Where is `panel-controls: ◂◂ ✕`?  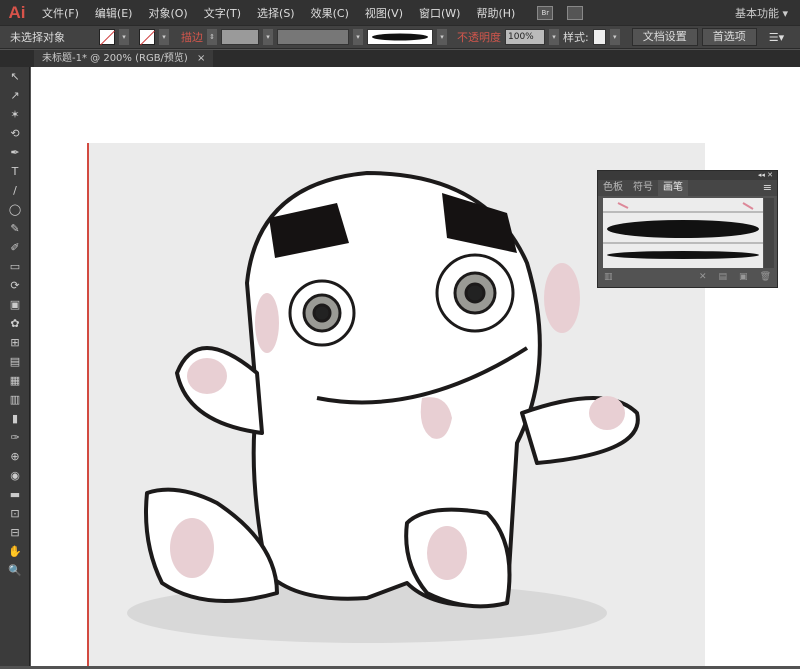
panel-controls: ◂◂ ✕ is located at coordinates (687, 175).